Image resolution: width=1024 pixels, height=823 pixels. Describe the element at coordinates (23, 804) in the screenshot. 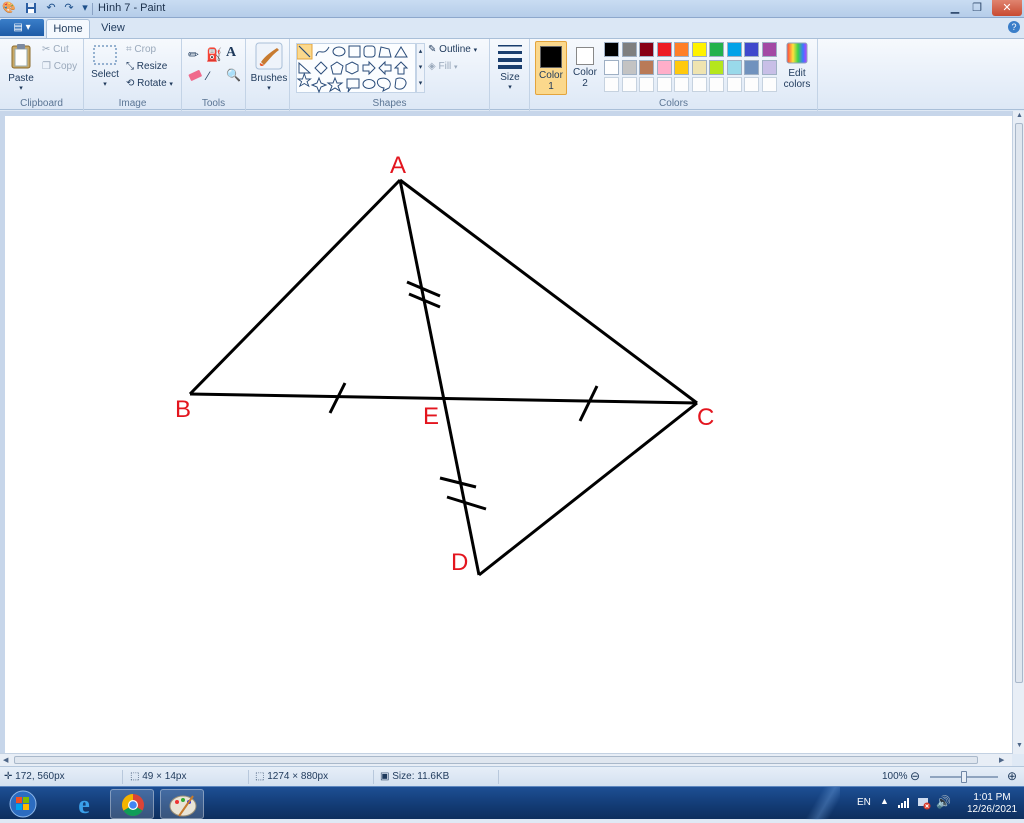

I see `start-button` at that location.